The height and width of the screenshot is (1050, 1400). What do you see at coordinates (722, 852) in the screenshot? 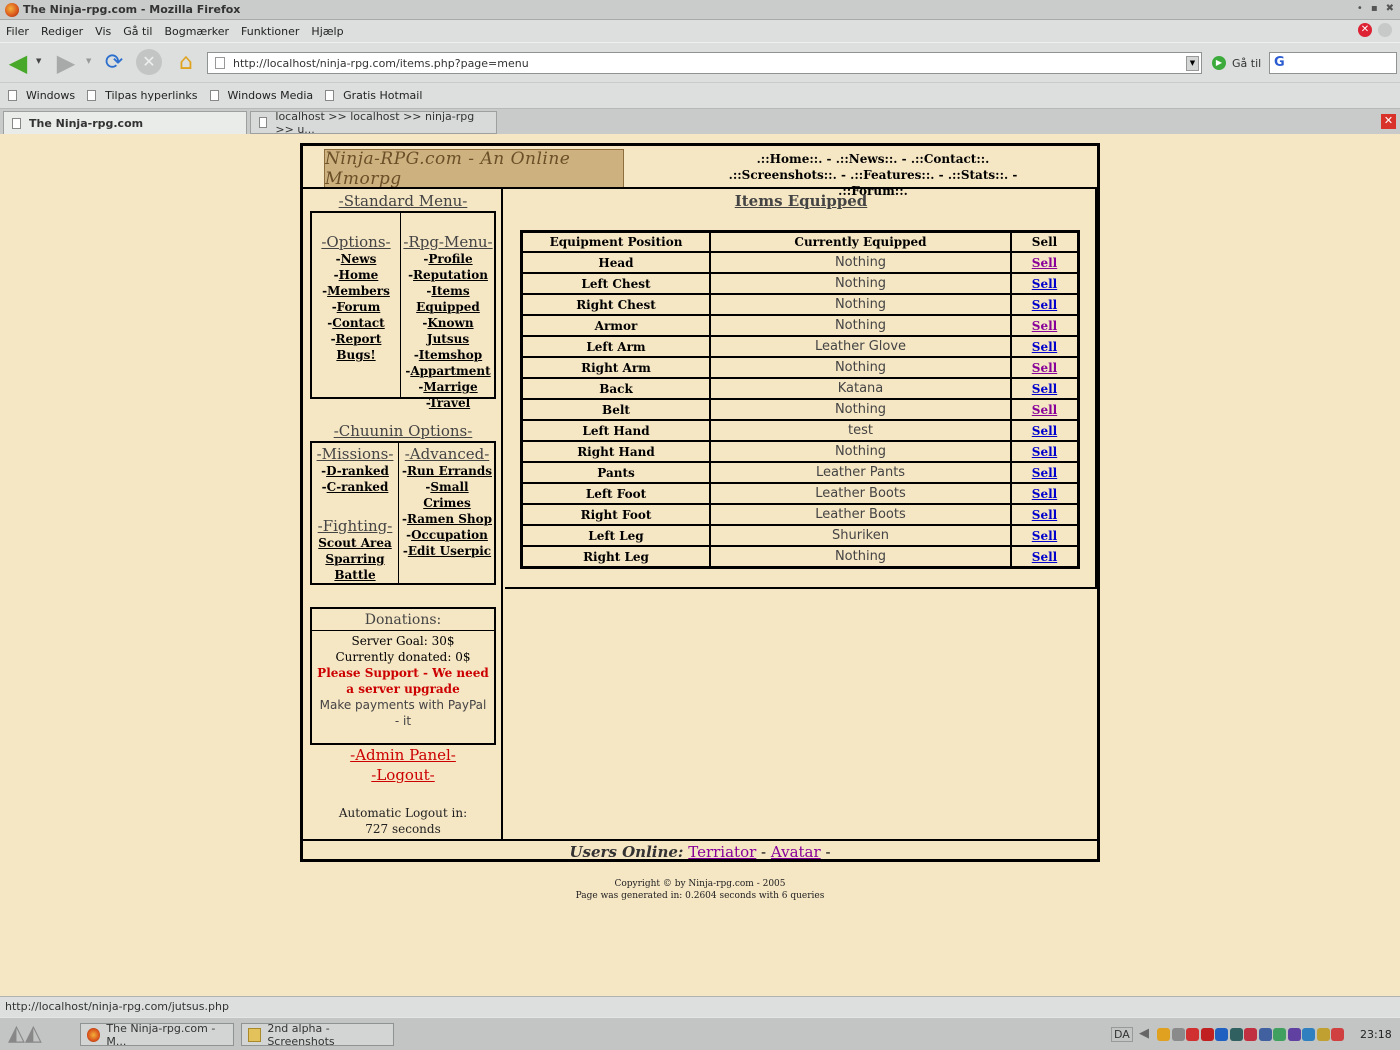
I see `user-link: Terriator` at bounding box center [722, 852].